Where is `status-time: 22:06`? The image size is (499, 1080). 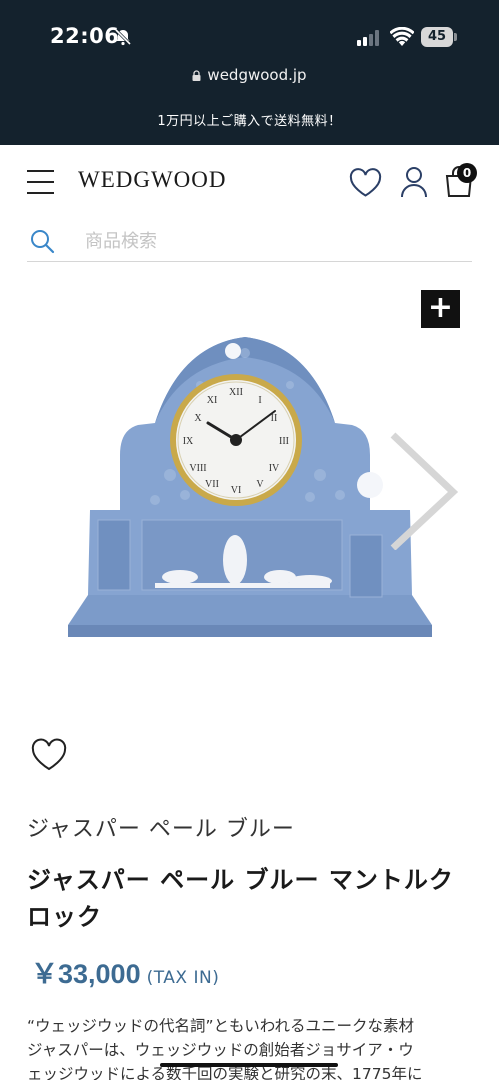
status-time: 22:06 is located at coordinates (85, 36).